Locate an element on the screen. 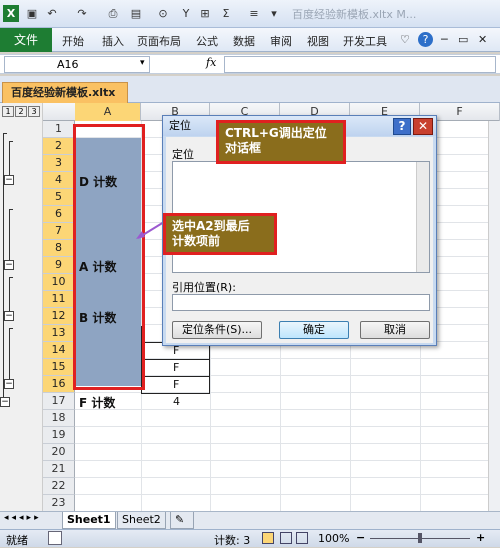 The image size is (500, 548). sheet-tab-2: Sheet2 is located at coordinates (141, 520).